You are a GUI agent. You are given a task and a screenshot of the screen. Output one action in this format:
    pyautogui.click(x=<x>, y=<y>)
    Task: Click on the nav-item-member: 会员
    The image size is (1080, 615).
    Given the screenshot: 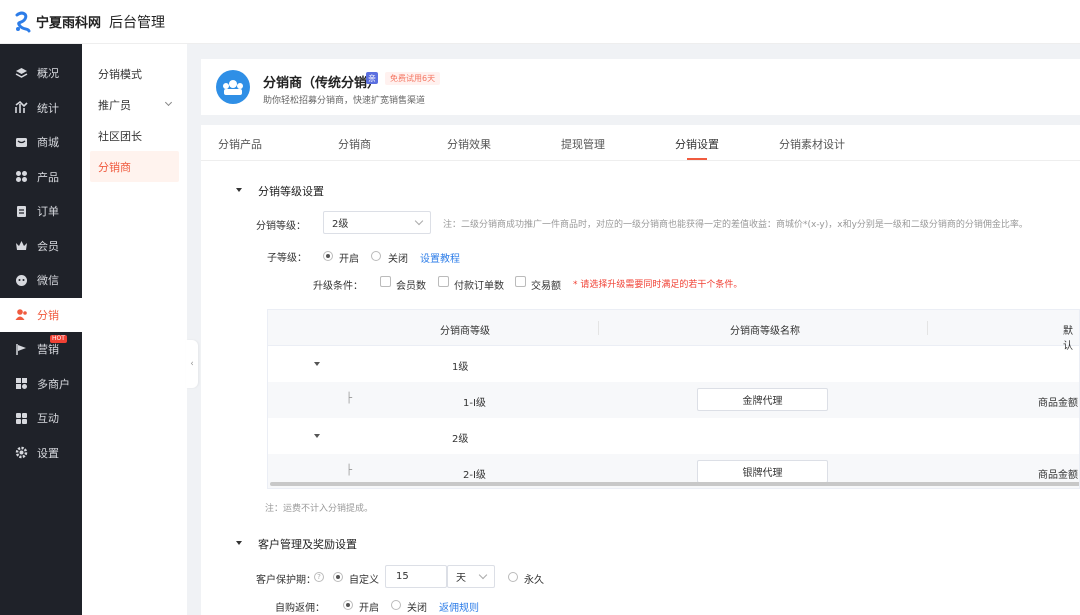 What is the action you would take?
    pyautogui.click(x=41, y=246)
    